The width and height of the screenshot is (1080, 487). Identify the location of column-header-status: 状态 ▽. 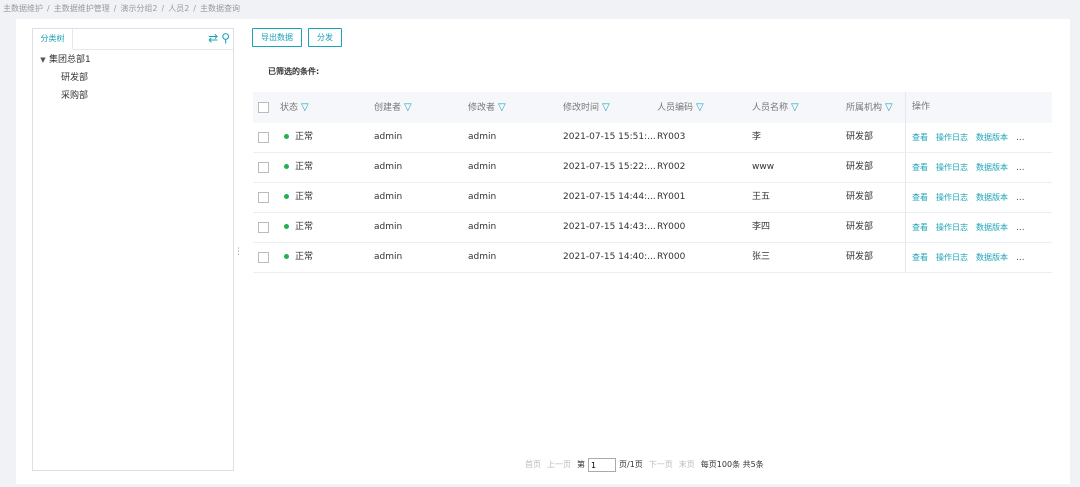
(320, 107).